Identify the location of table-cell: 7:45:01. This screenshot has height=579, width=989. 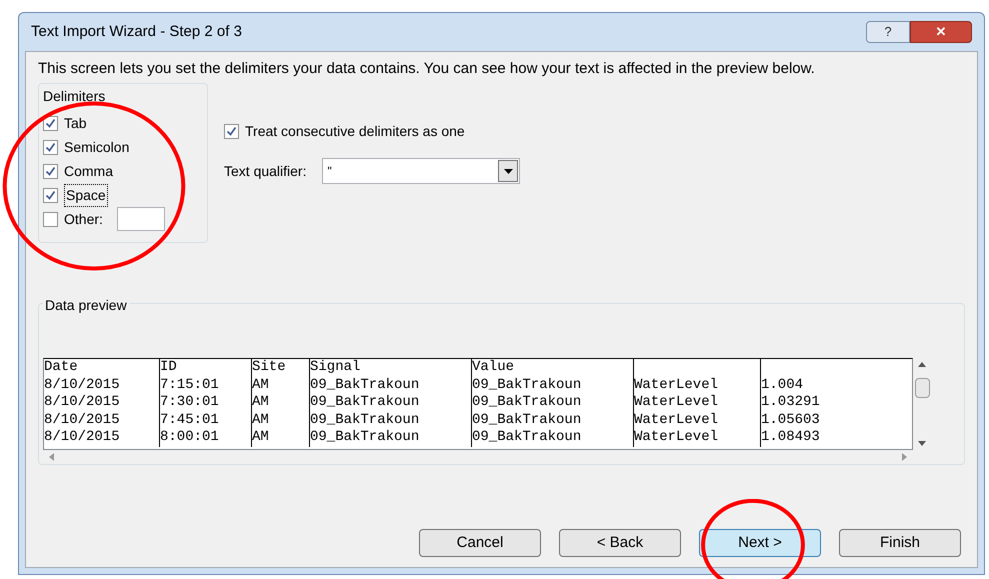
(189, 420).